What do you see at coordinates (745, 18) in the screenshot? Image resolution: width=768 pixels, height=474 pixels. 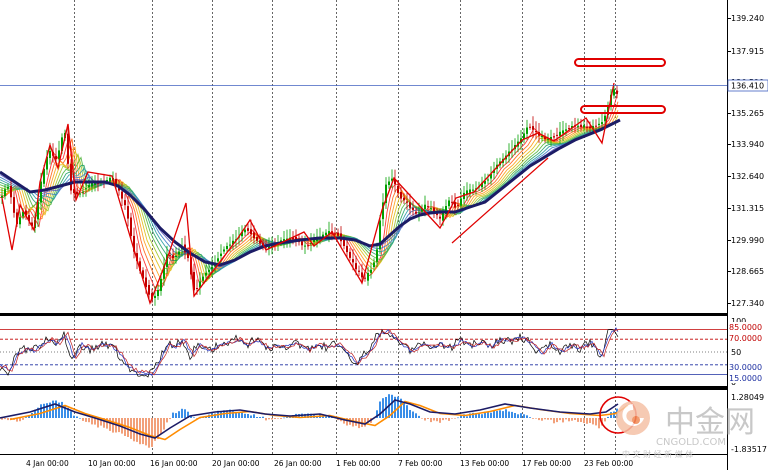 I see `price-tick: 139.240` at bounding box center [745, 18].